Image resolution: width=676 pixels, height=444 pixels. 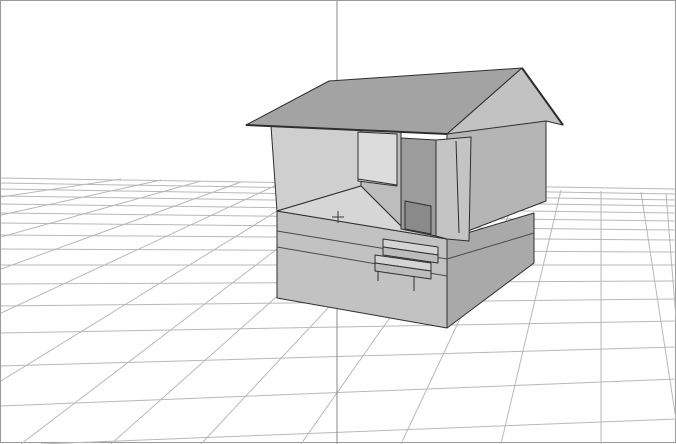 I want to click on window, so click(x=377, y=159).